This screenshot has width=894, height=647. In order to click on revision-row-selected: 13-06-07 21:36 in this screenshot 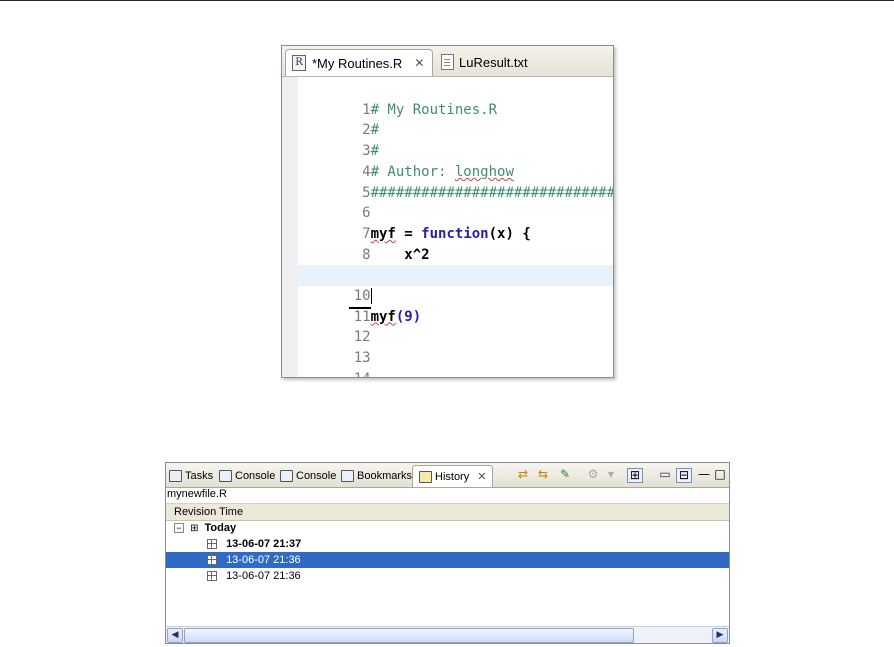, I will do `click(447, 560)`.